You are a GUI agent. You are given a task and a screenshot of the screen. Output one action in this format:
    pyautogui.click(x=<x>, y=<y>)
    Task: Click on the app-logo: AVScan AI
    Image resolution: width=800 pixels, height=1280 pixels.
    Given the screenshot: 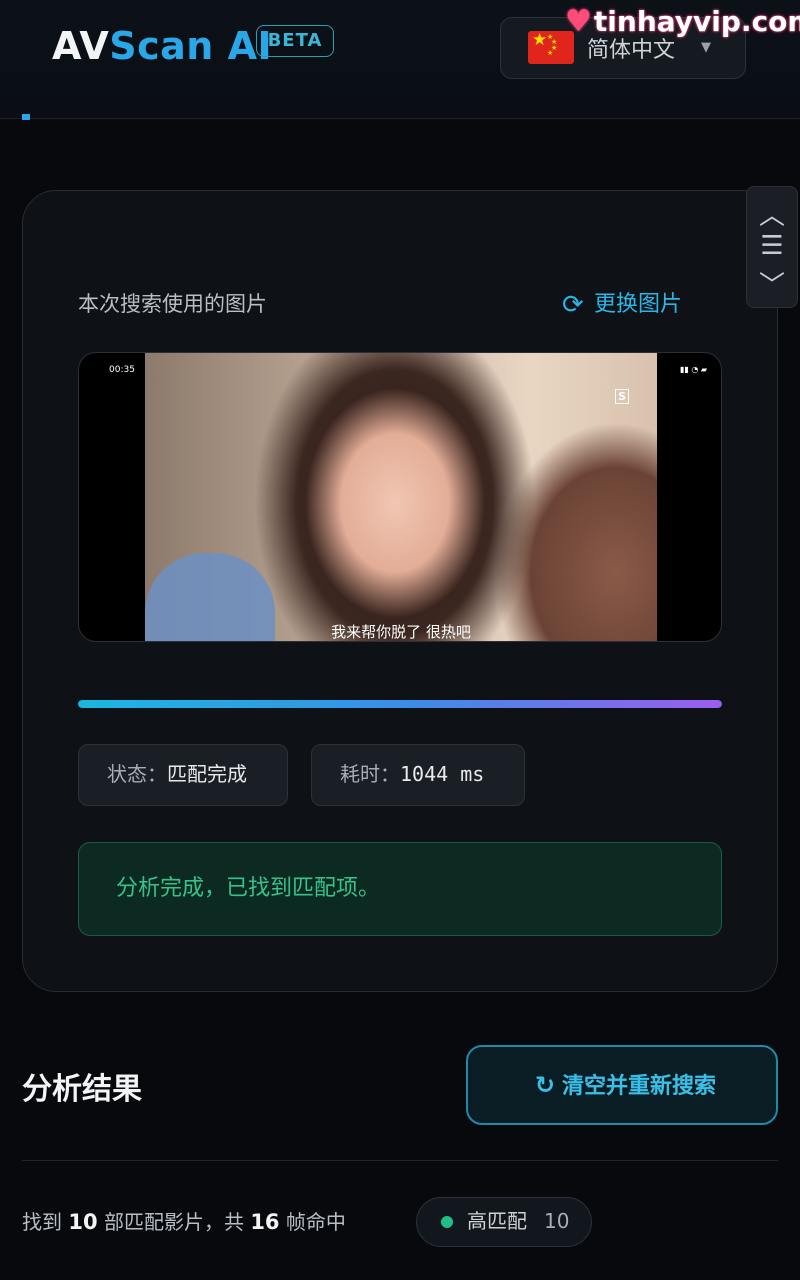 What is the action you would take?
    pyautogui.click(x=162, y=46)
    